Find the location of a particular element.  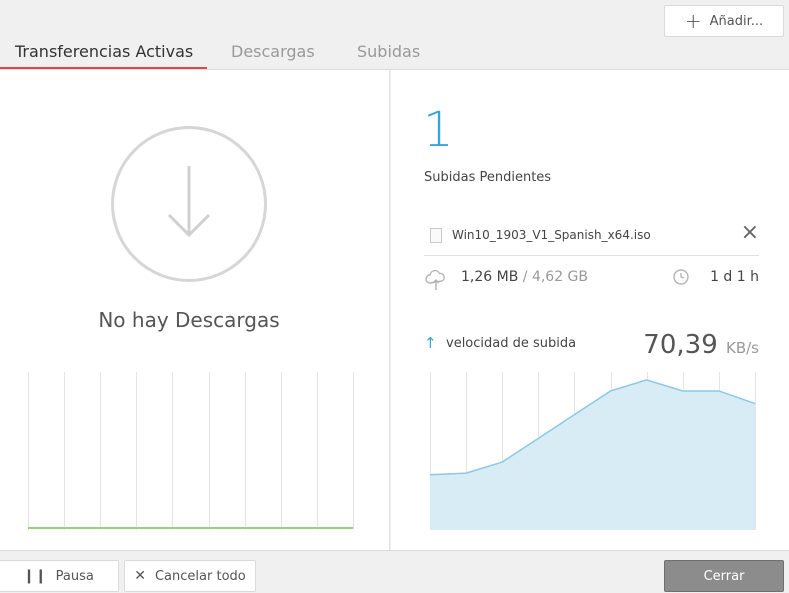

footer: ❙❙ Pausa ✕ Cancelar todo Cerrar is located at coordinates (394, 571).